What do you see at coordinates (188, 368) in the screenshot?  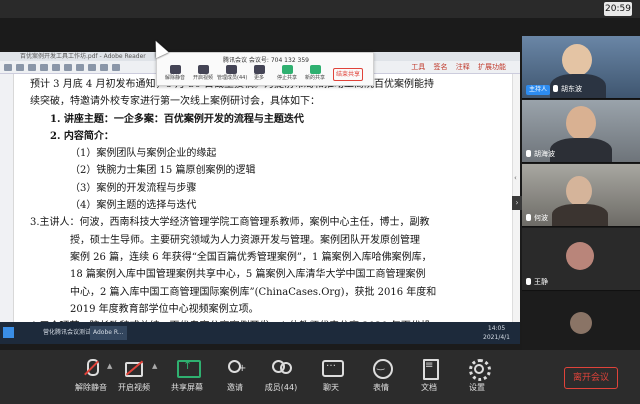 I see `share-screen-icon` at bounding box center [188, 368].